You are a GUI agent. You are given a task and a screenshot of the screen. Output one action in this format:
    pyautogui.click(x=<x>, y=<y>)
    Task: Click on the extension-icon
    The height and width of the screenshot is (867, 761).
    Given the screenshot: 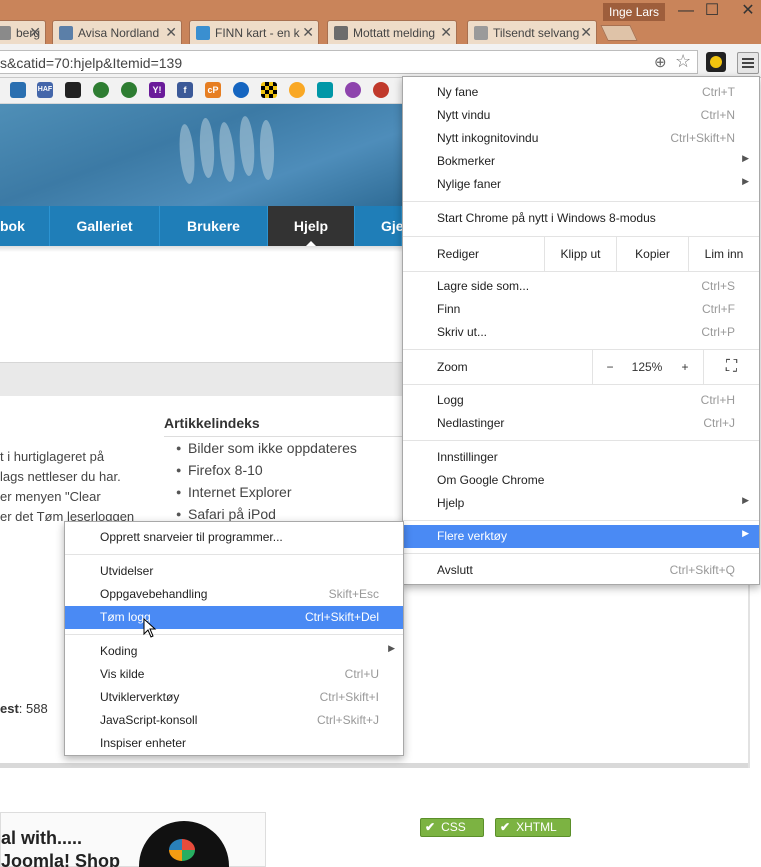 What is the action you would take?
    pyautogui.click(x=716, y=62)
    